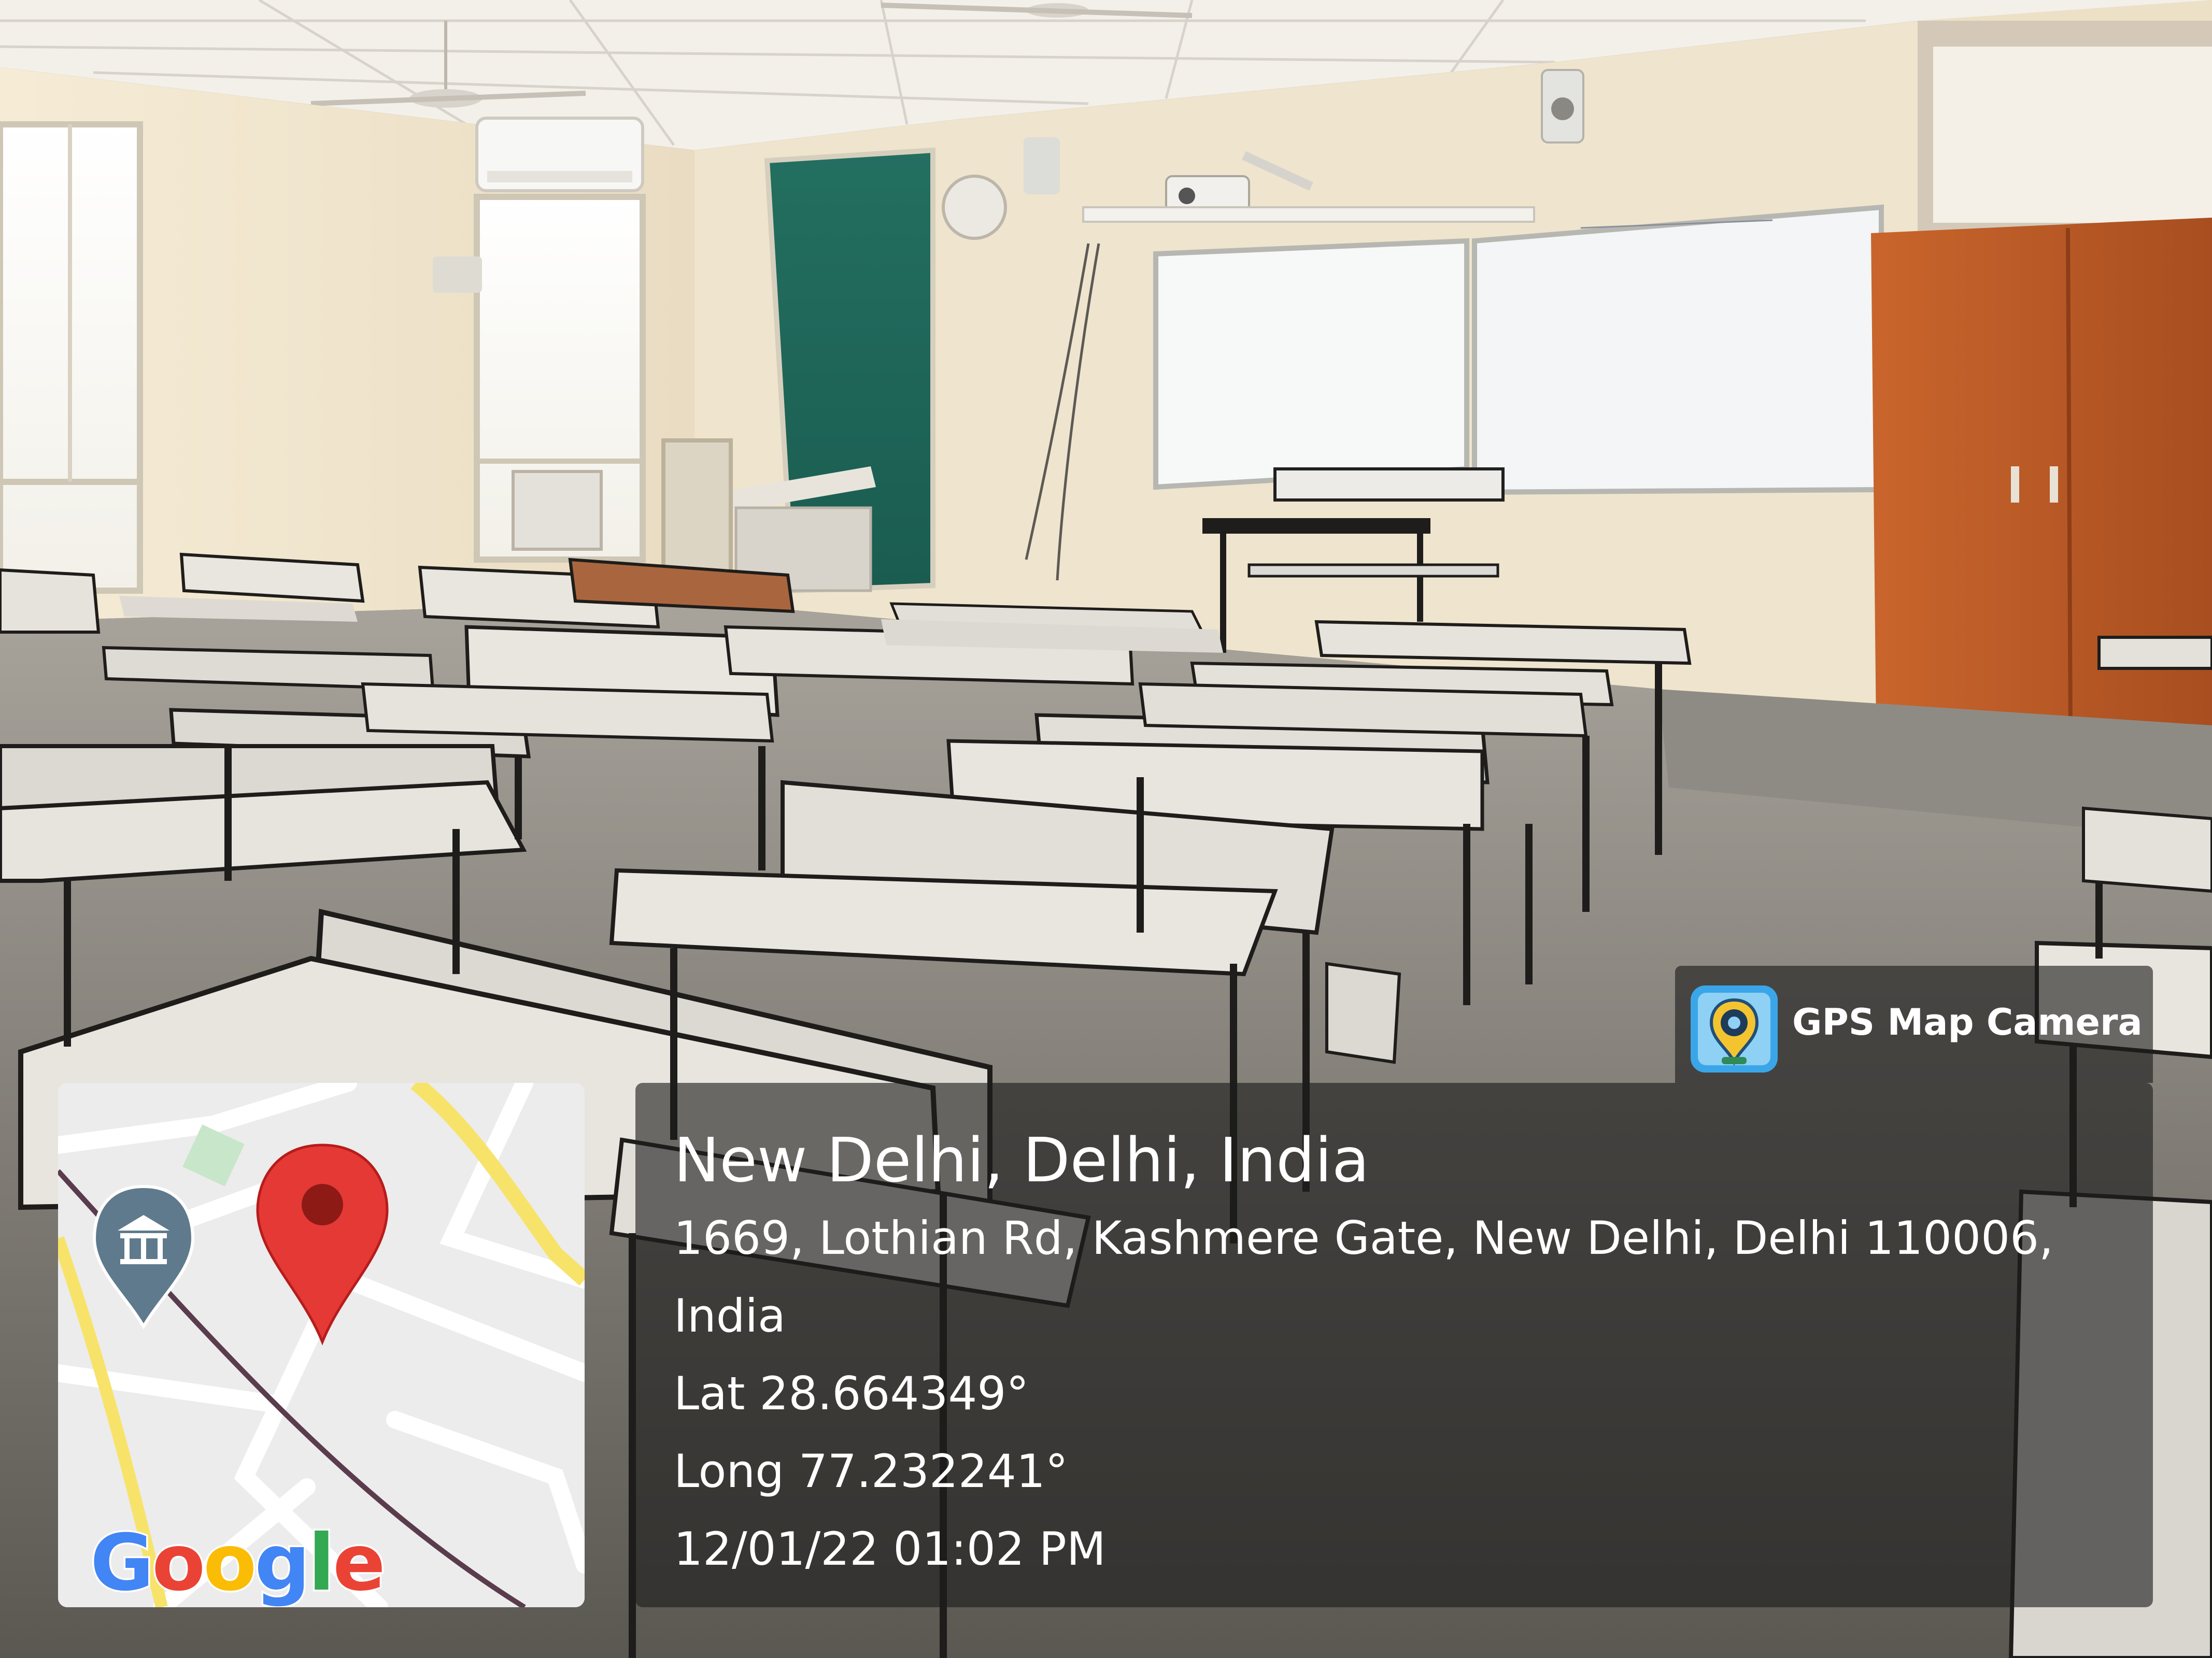 This screenshot has width=2212, height=1658. What do you see at coordinates (321, 1345) in the screenshot?
I see `map-thumbnail: Google` at bounding box center [321, 1345].